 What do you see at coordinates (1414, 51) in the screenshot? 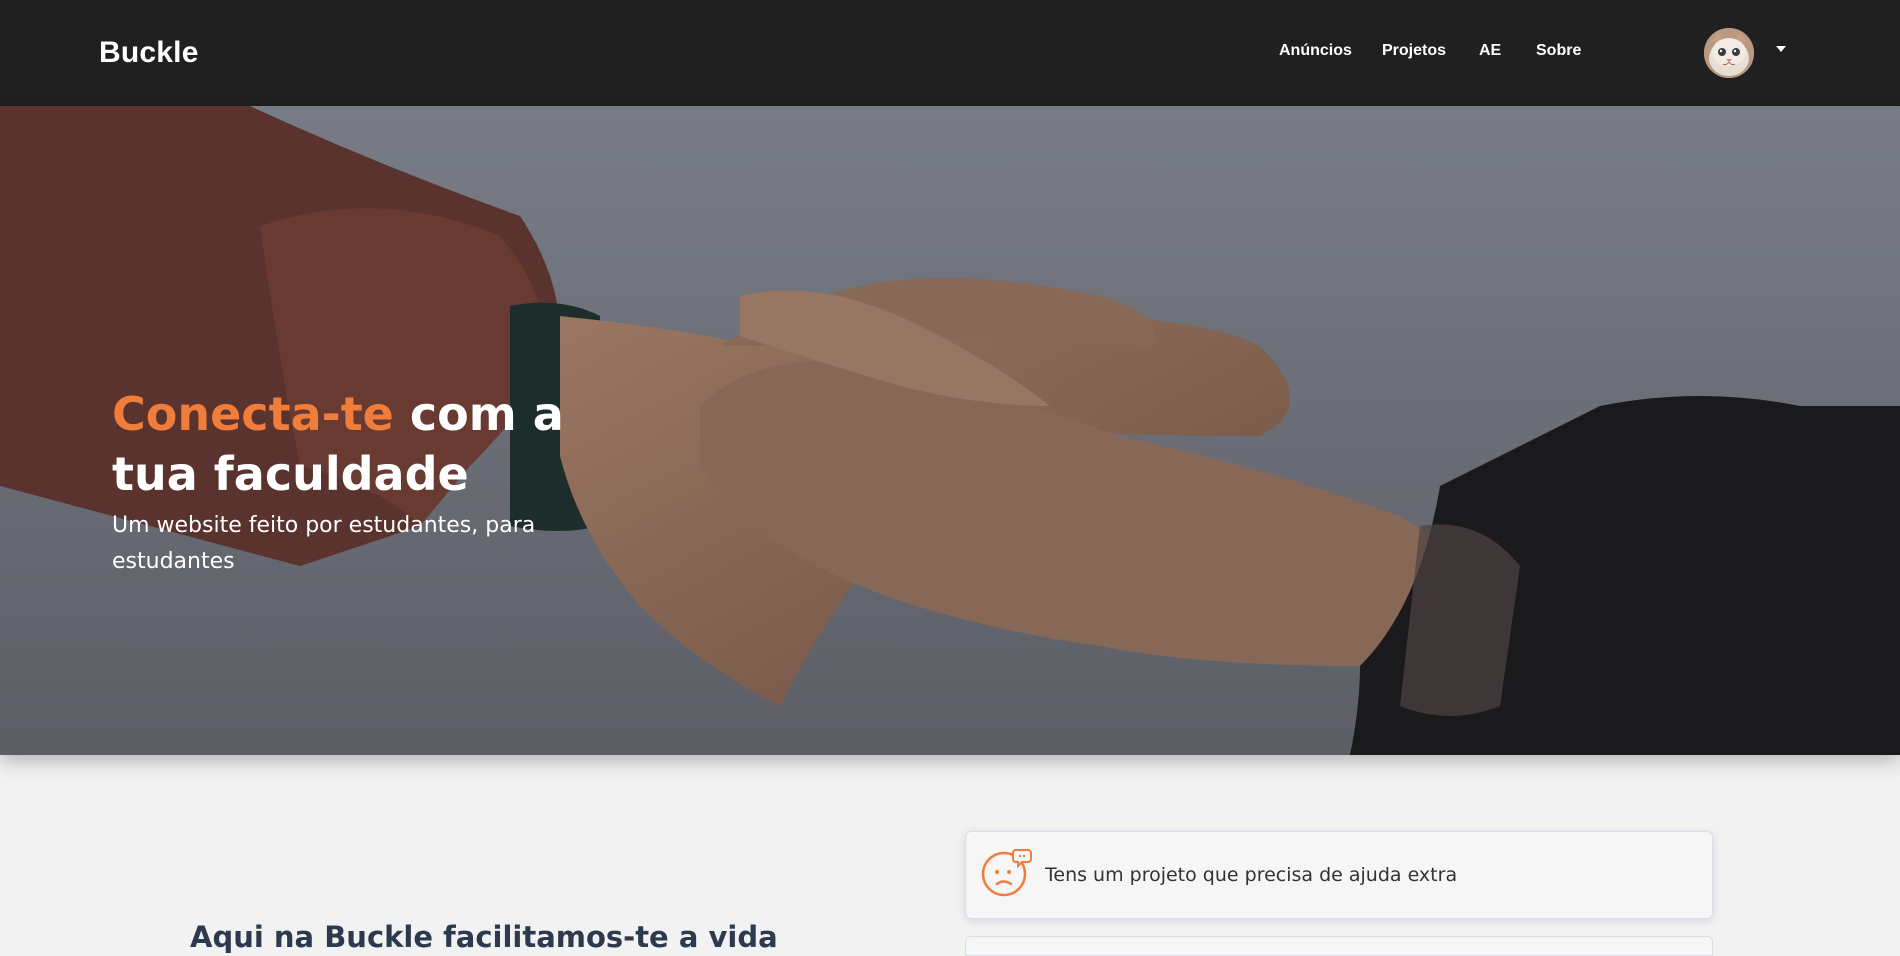
I see `nav-link-projetos: Projetos` at bounding box center [1414, 51].